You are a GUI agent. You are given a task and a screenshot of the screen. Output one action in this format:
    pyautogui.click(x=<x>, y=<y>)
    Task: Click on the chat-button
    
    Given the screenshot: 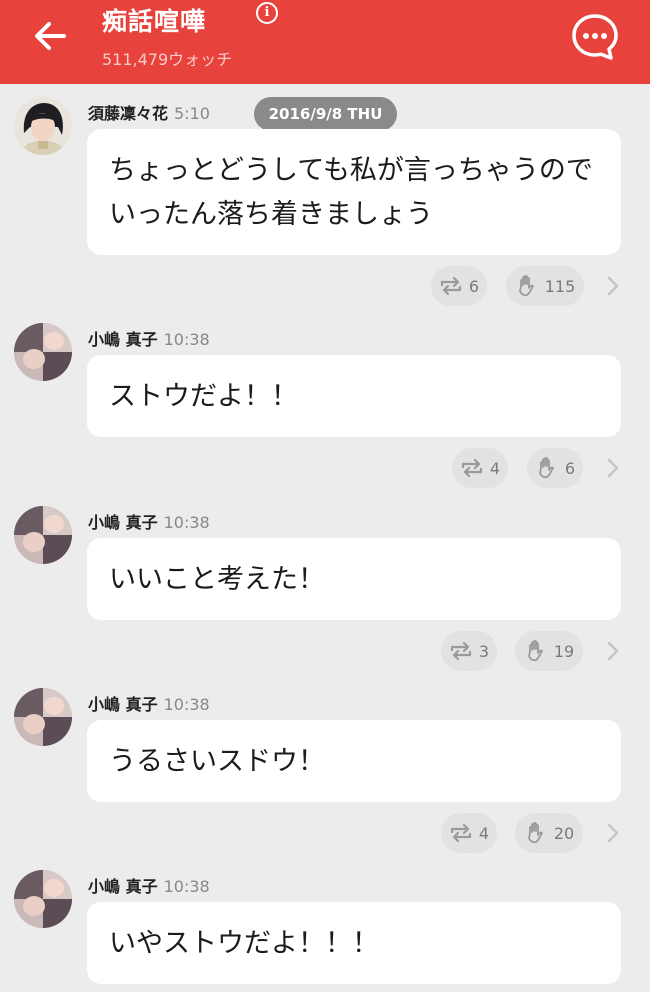 What is the action you would take?
    pyautogui.click(x=595, y=37)
    